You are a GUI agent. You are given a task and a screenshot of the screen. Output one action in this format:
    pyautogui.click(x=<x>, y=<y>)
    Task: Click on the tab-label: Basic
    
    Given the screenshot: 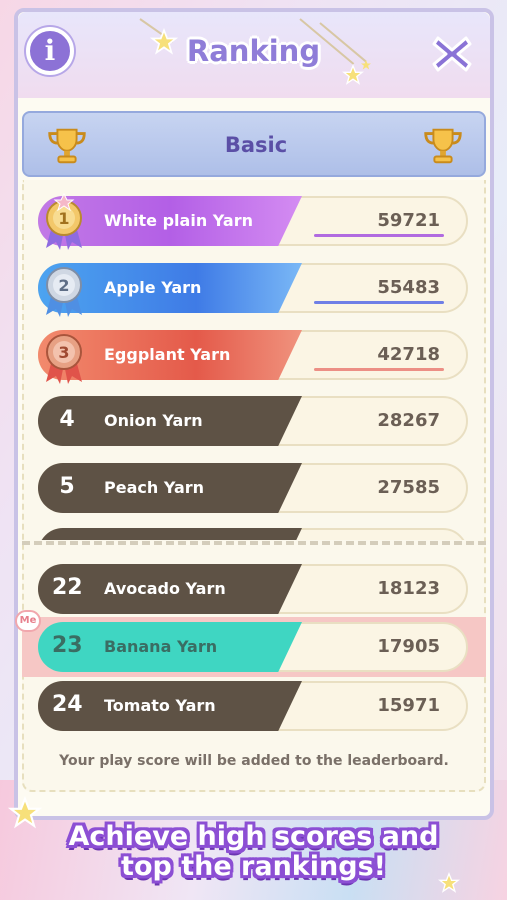 What is the action you would take?
    pyautogui.click(x=256, y=145)
    